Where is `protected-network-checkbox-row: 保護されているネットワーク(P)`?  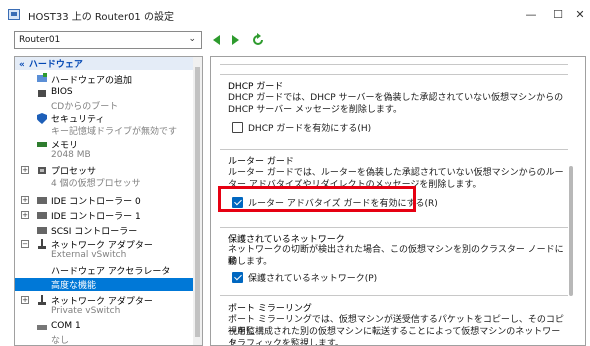
protected-network-checkbox-row: 保護されているネットワーク(P) is located at coordinates (304, 277).